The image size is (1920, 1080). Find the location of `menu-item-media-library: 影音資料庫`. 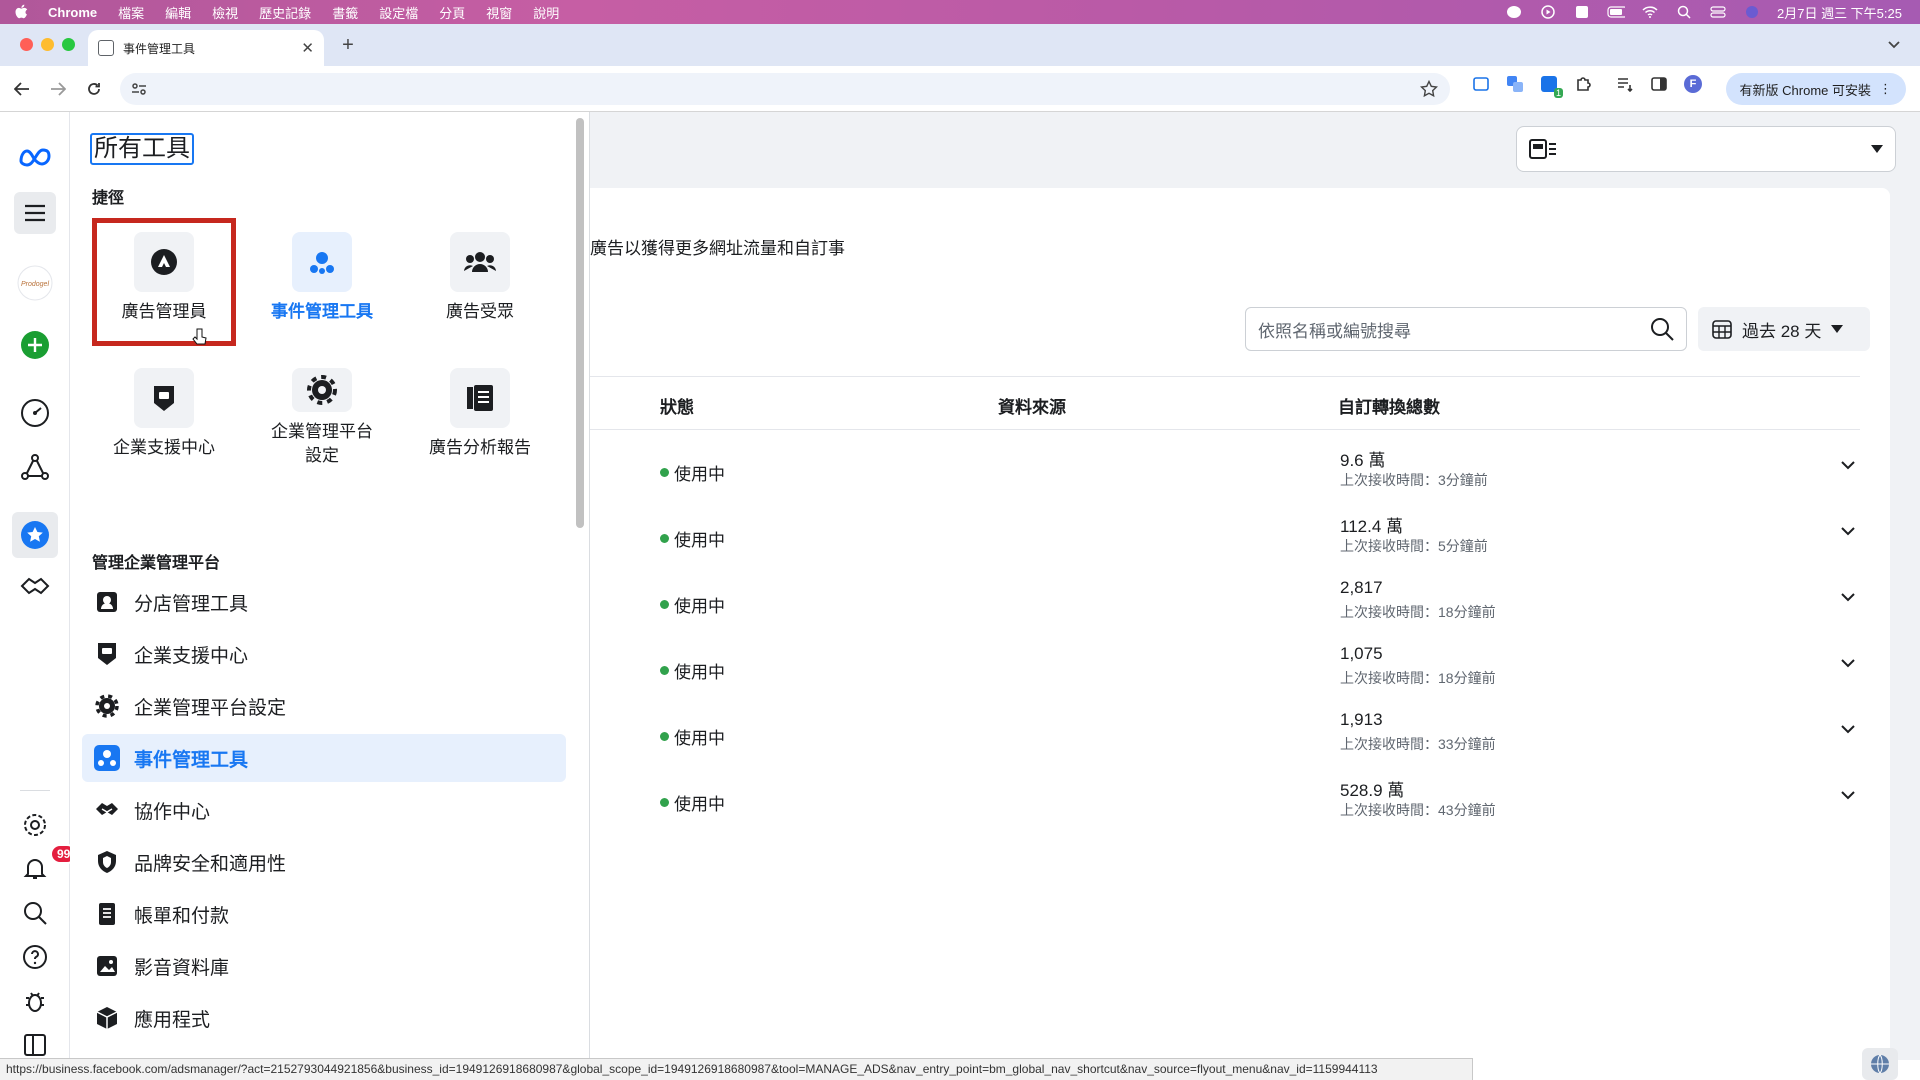

menu-item-media-library: 影音資料庫 is located at coordinates (324, 966).